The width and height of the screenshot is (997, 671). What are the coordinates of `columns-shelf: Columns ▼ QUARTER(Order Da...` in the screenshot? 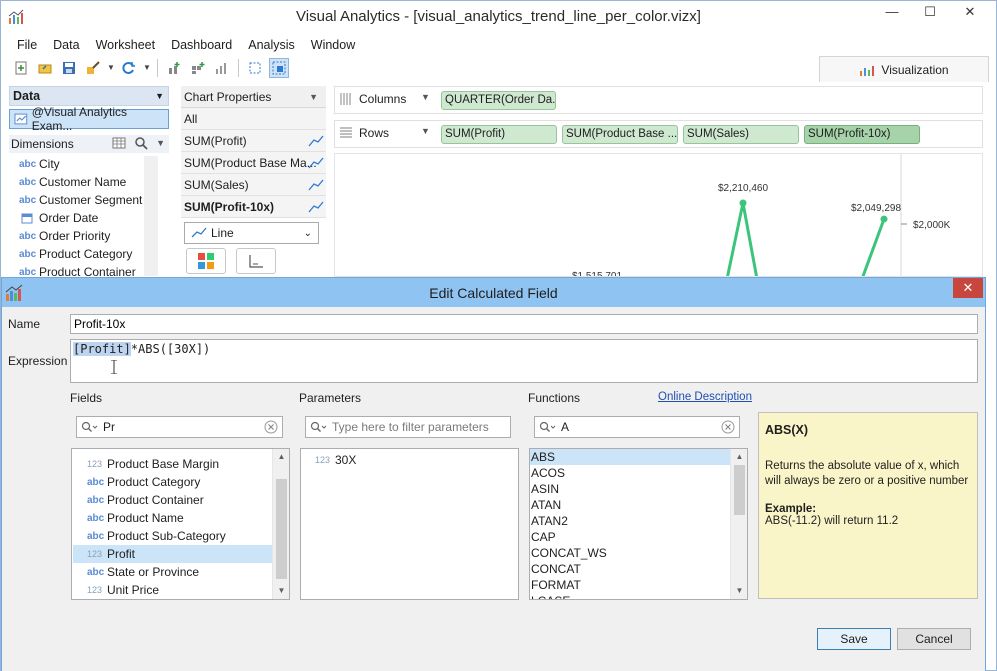 It's located at (658, 100).